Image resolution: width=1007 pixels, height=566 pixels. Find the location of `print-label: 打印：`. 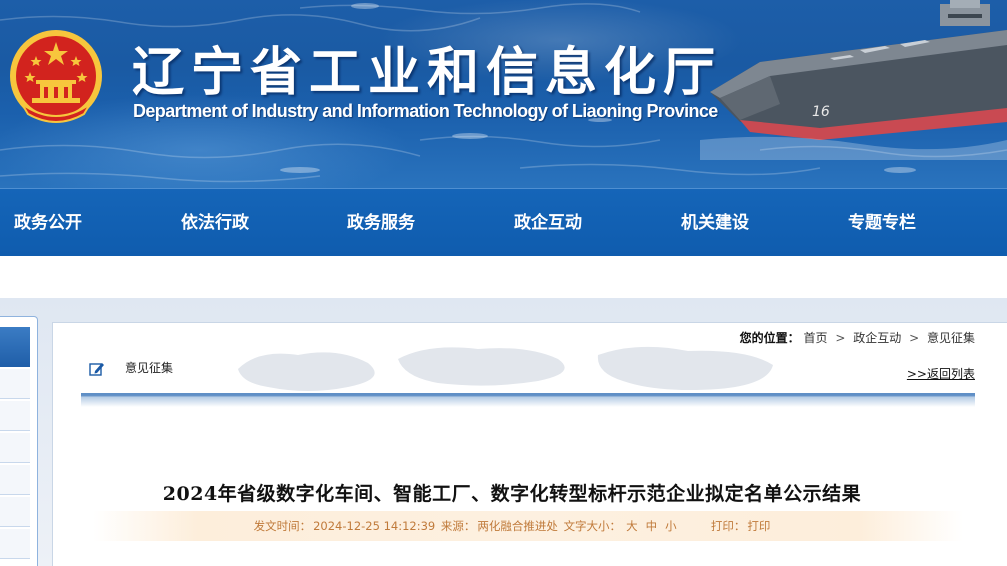

print-label: 打印： is located at coordinates (728, 526).